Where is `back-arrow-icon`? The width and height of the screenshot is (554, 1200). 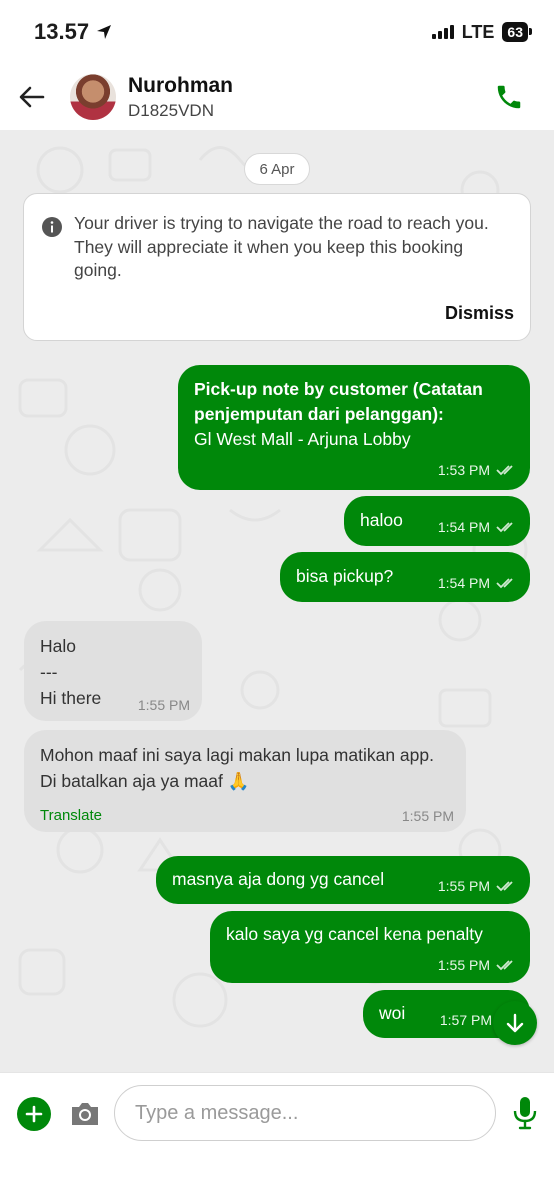 back-arrow-icon is located at coordinates (32, 97).